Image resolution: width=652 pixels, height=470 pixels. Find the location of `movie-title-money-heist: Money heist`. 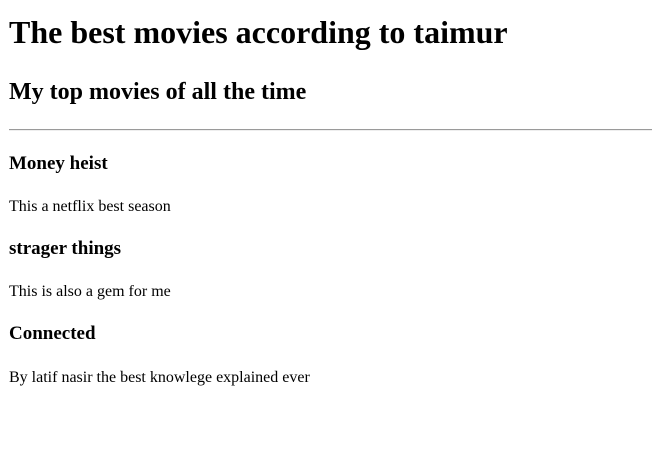

movie-title-money-heist: Money heist is located at coordinates (58, 163).